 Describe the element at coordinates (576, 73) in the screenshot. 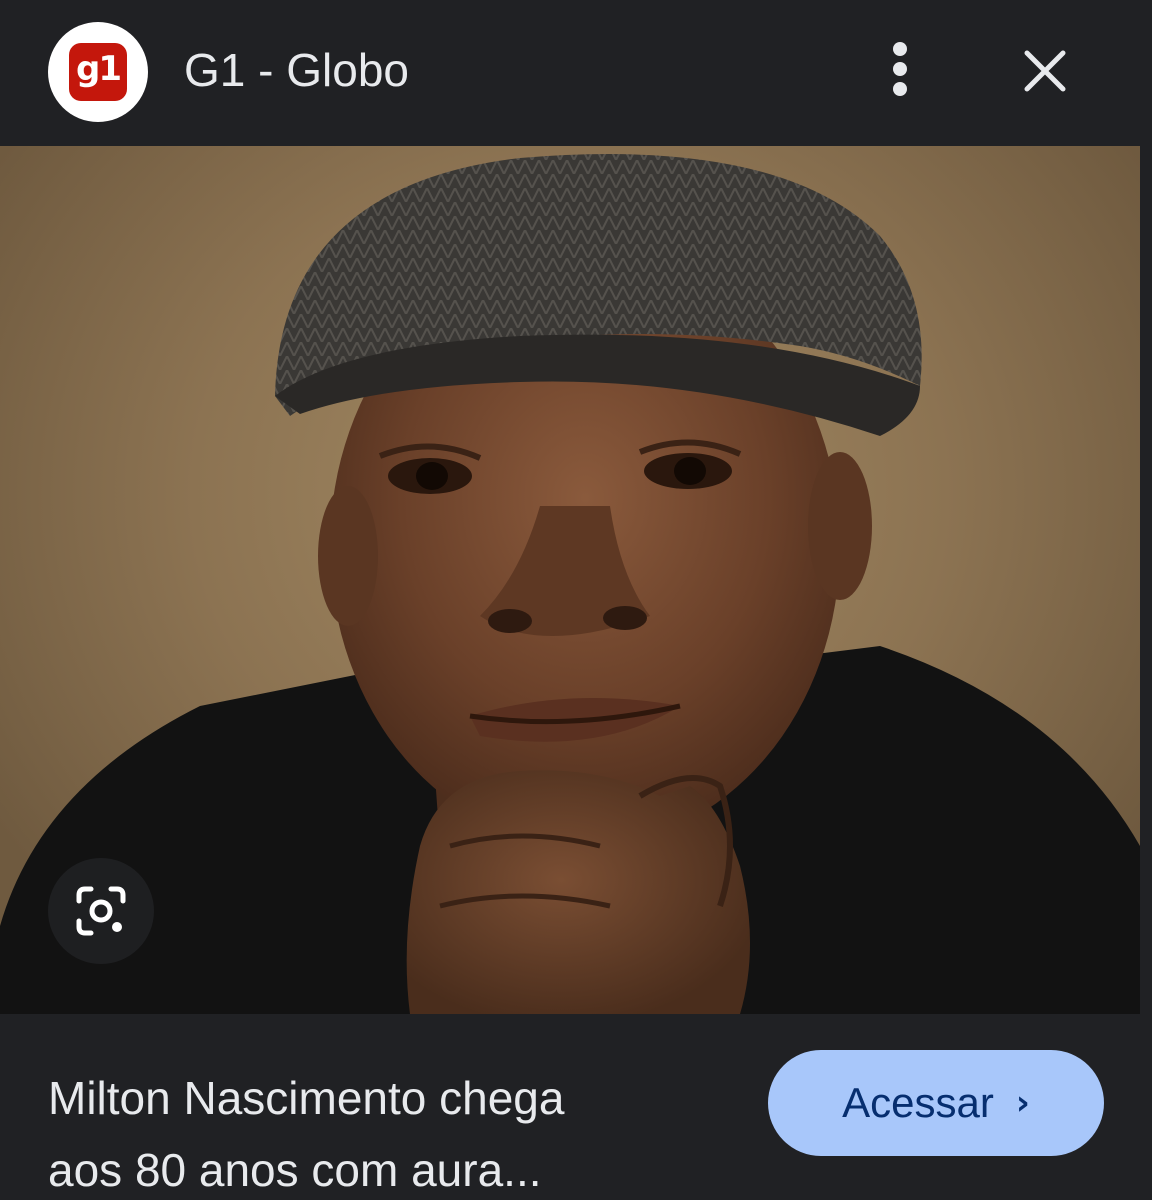

I see `source-header: g1 G1 - Globo` at that location.